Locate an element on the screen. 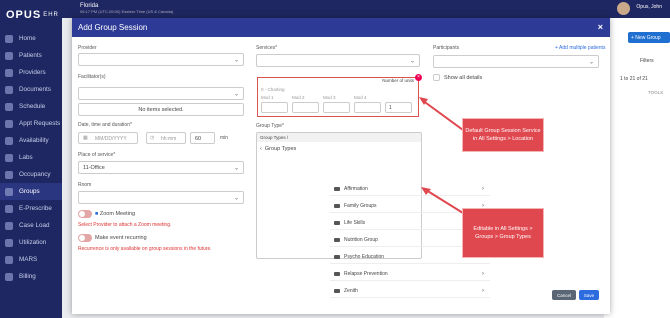 Image resolution: width=670 pixels, height=318 pixels. callout-arrows is located at coordinates (441, 155).